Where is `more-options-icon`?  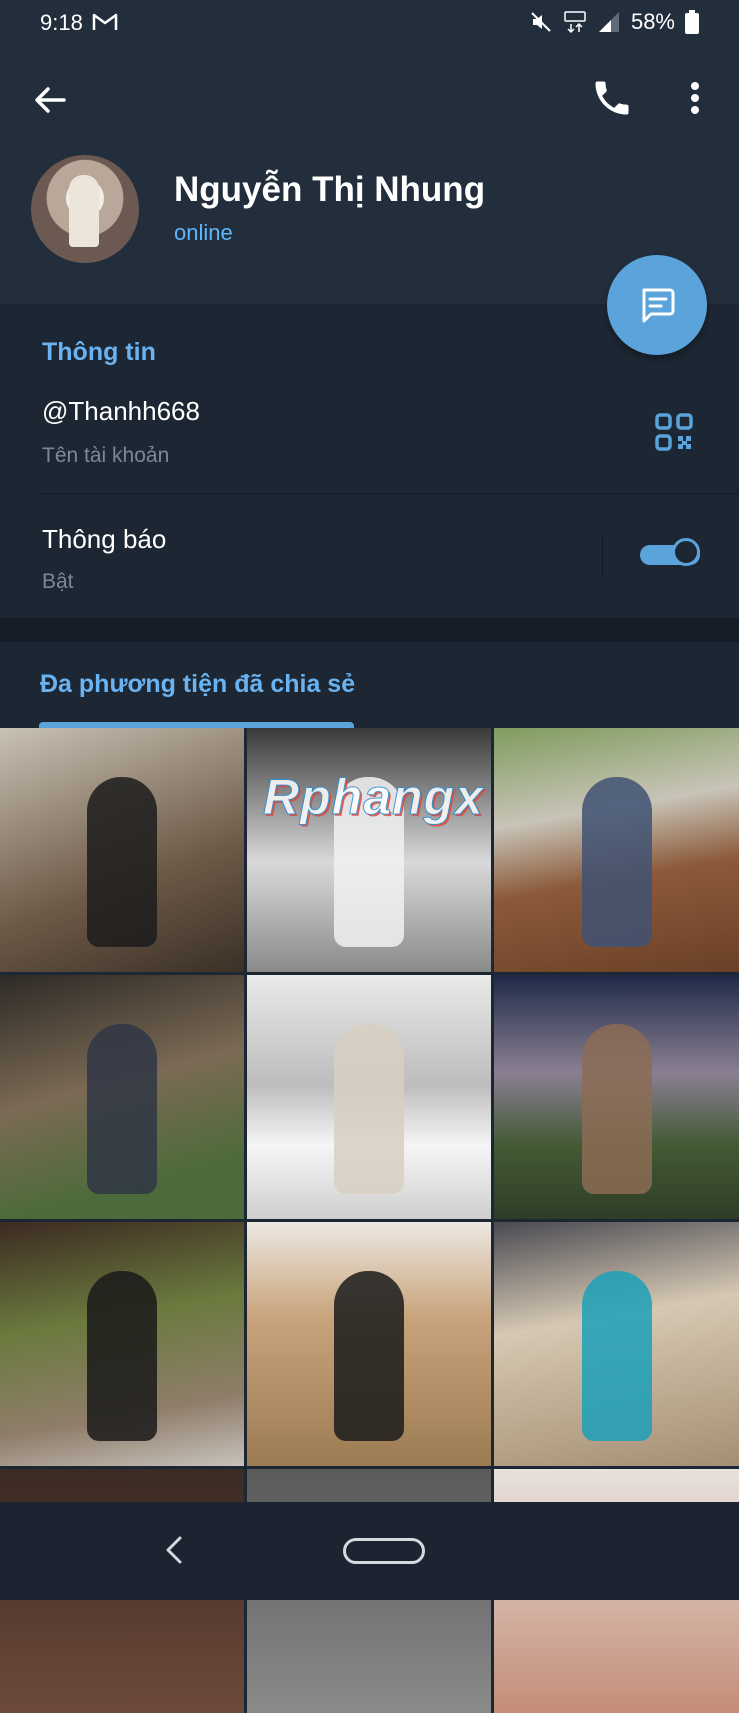
more-options-icon is located at coordinates (695, 98).